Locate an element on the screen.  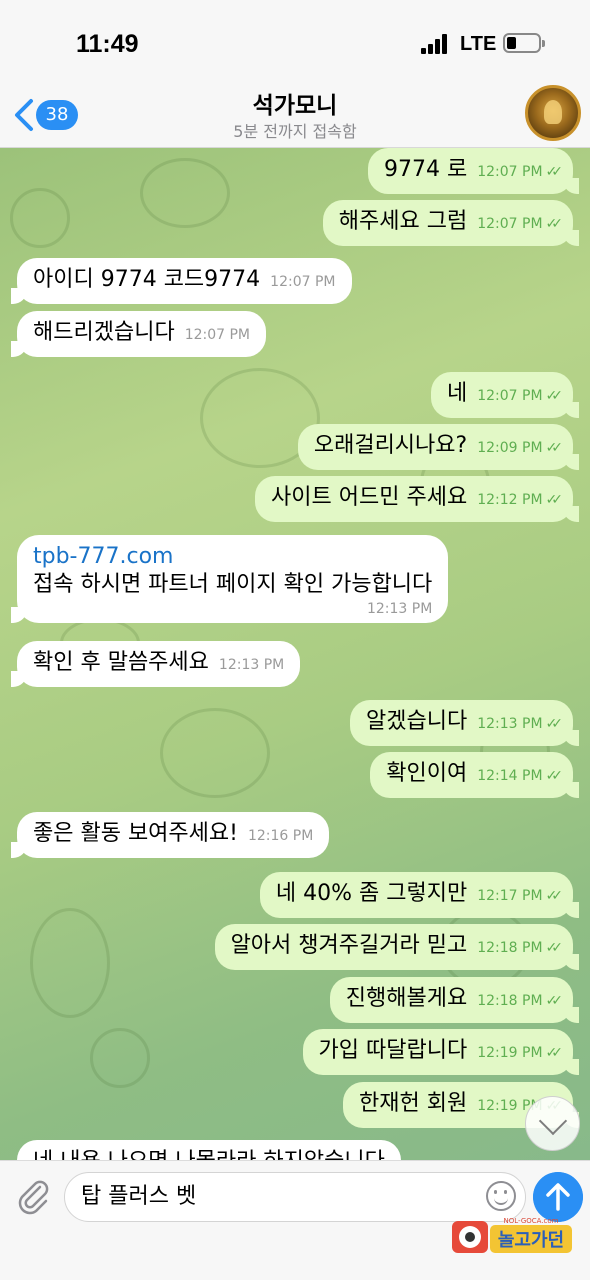
svg-text: 놀고가던 is located at coordinates (531, 1240).